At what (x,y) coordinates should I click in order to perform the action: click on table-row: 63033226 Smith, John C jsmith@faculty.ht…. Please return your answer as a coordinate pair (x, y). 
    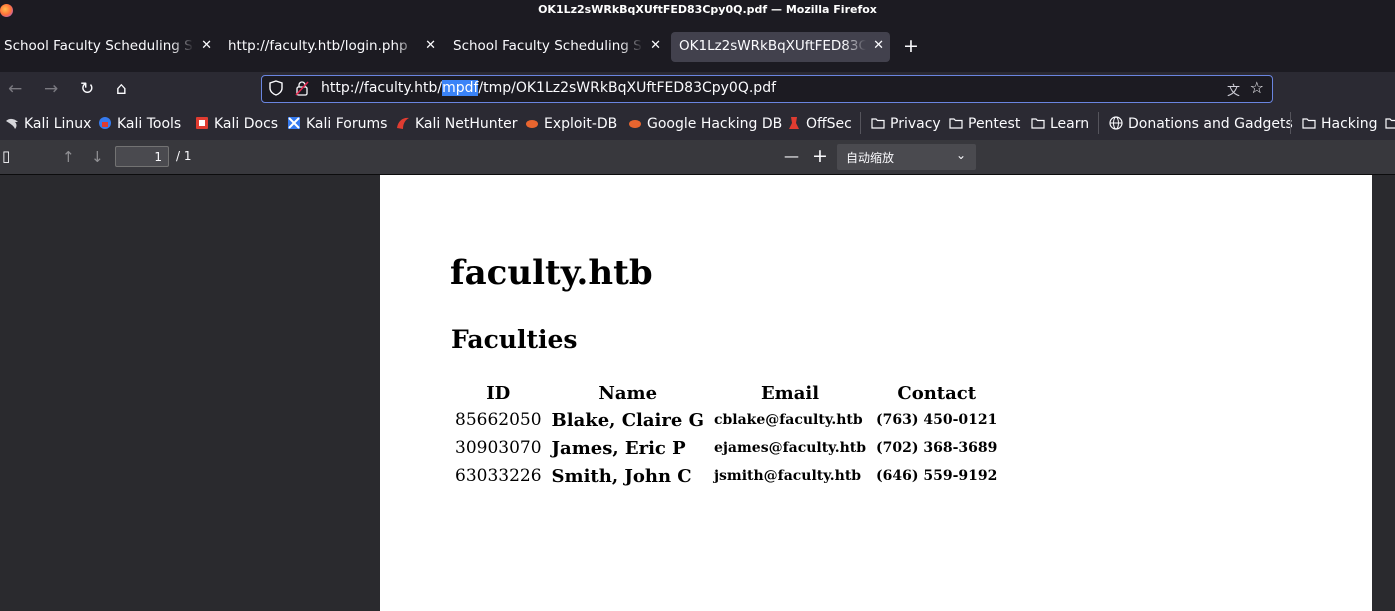
    Looking at the image, I should click on (726, 476).